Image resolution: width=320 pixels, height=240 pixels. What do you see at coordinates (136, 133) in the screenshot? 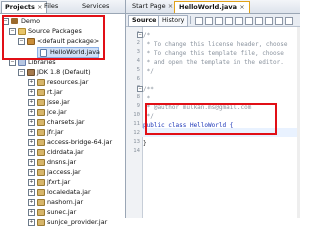
I see `line-number: 12` at bounding box center [136, 133].